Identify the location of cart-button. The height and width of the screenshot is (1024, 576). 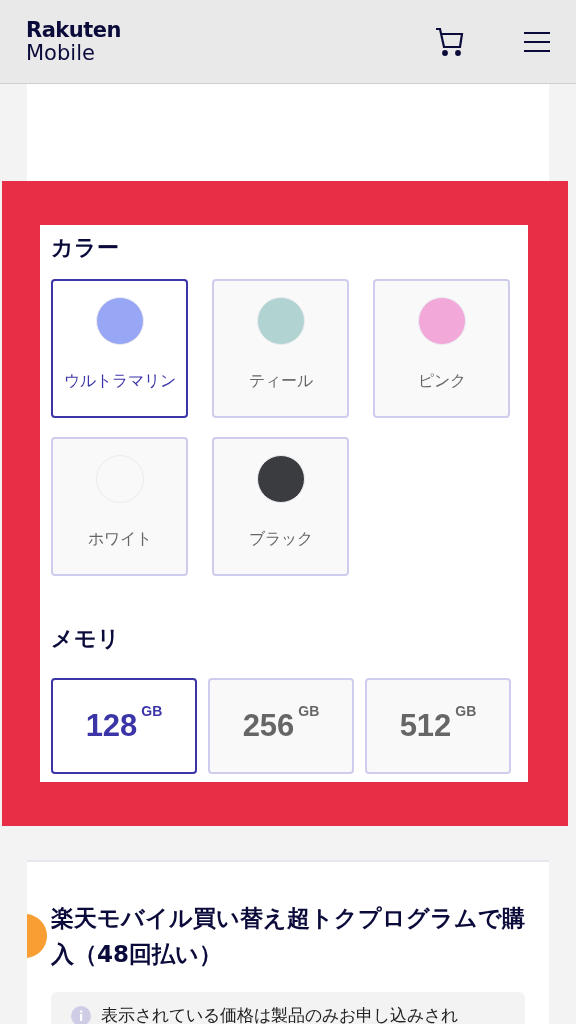
(450, 41).